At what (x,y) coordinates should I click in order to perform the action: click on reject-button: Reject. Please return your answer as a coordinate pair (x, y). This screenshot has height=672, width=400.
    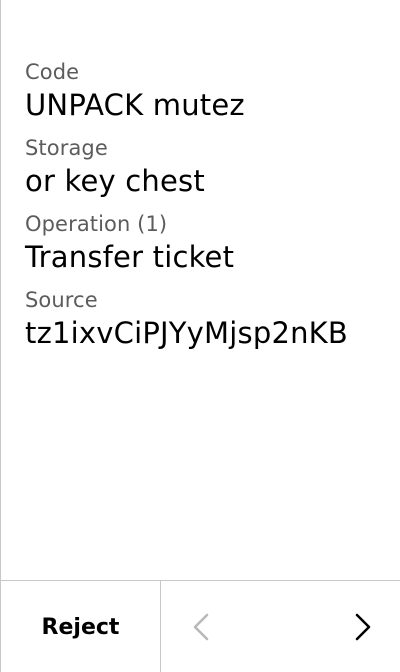
    Looking at the image, I should click on (81, 626).